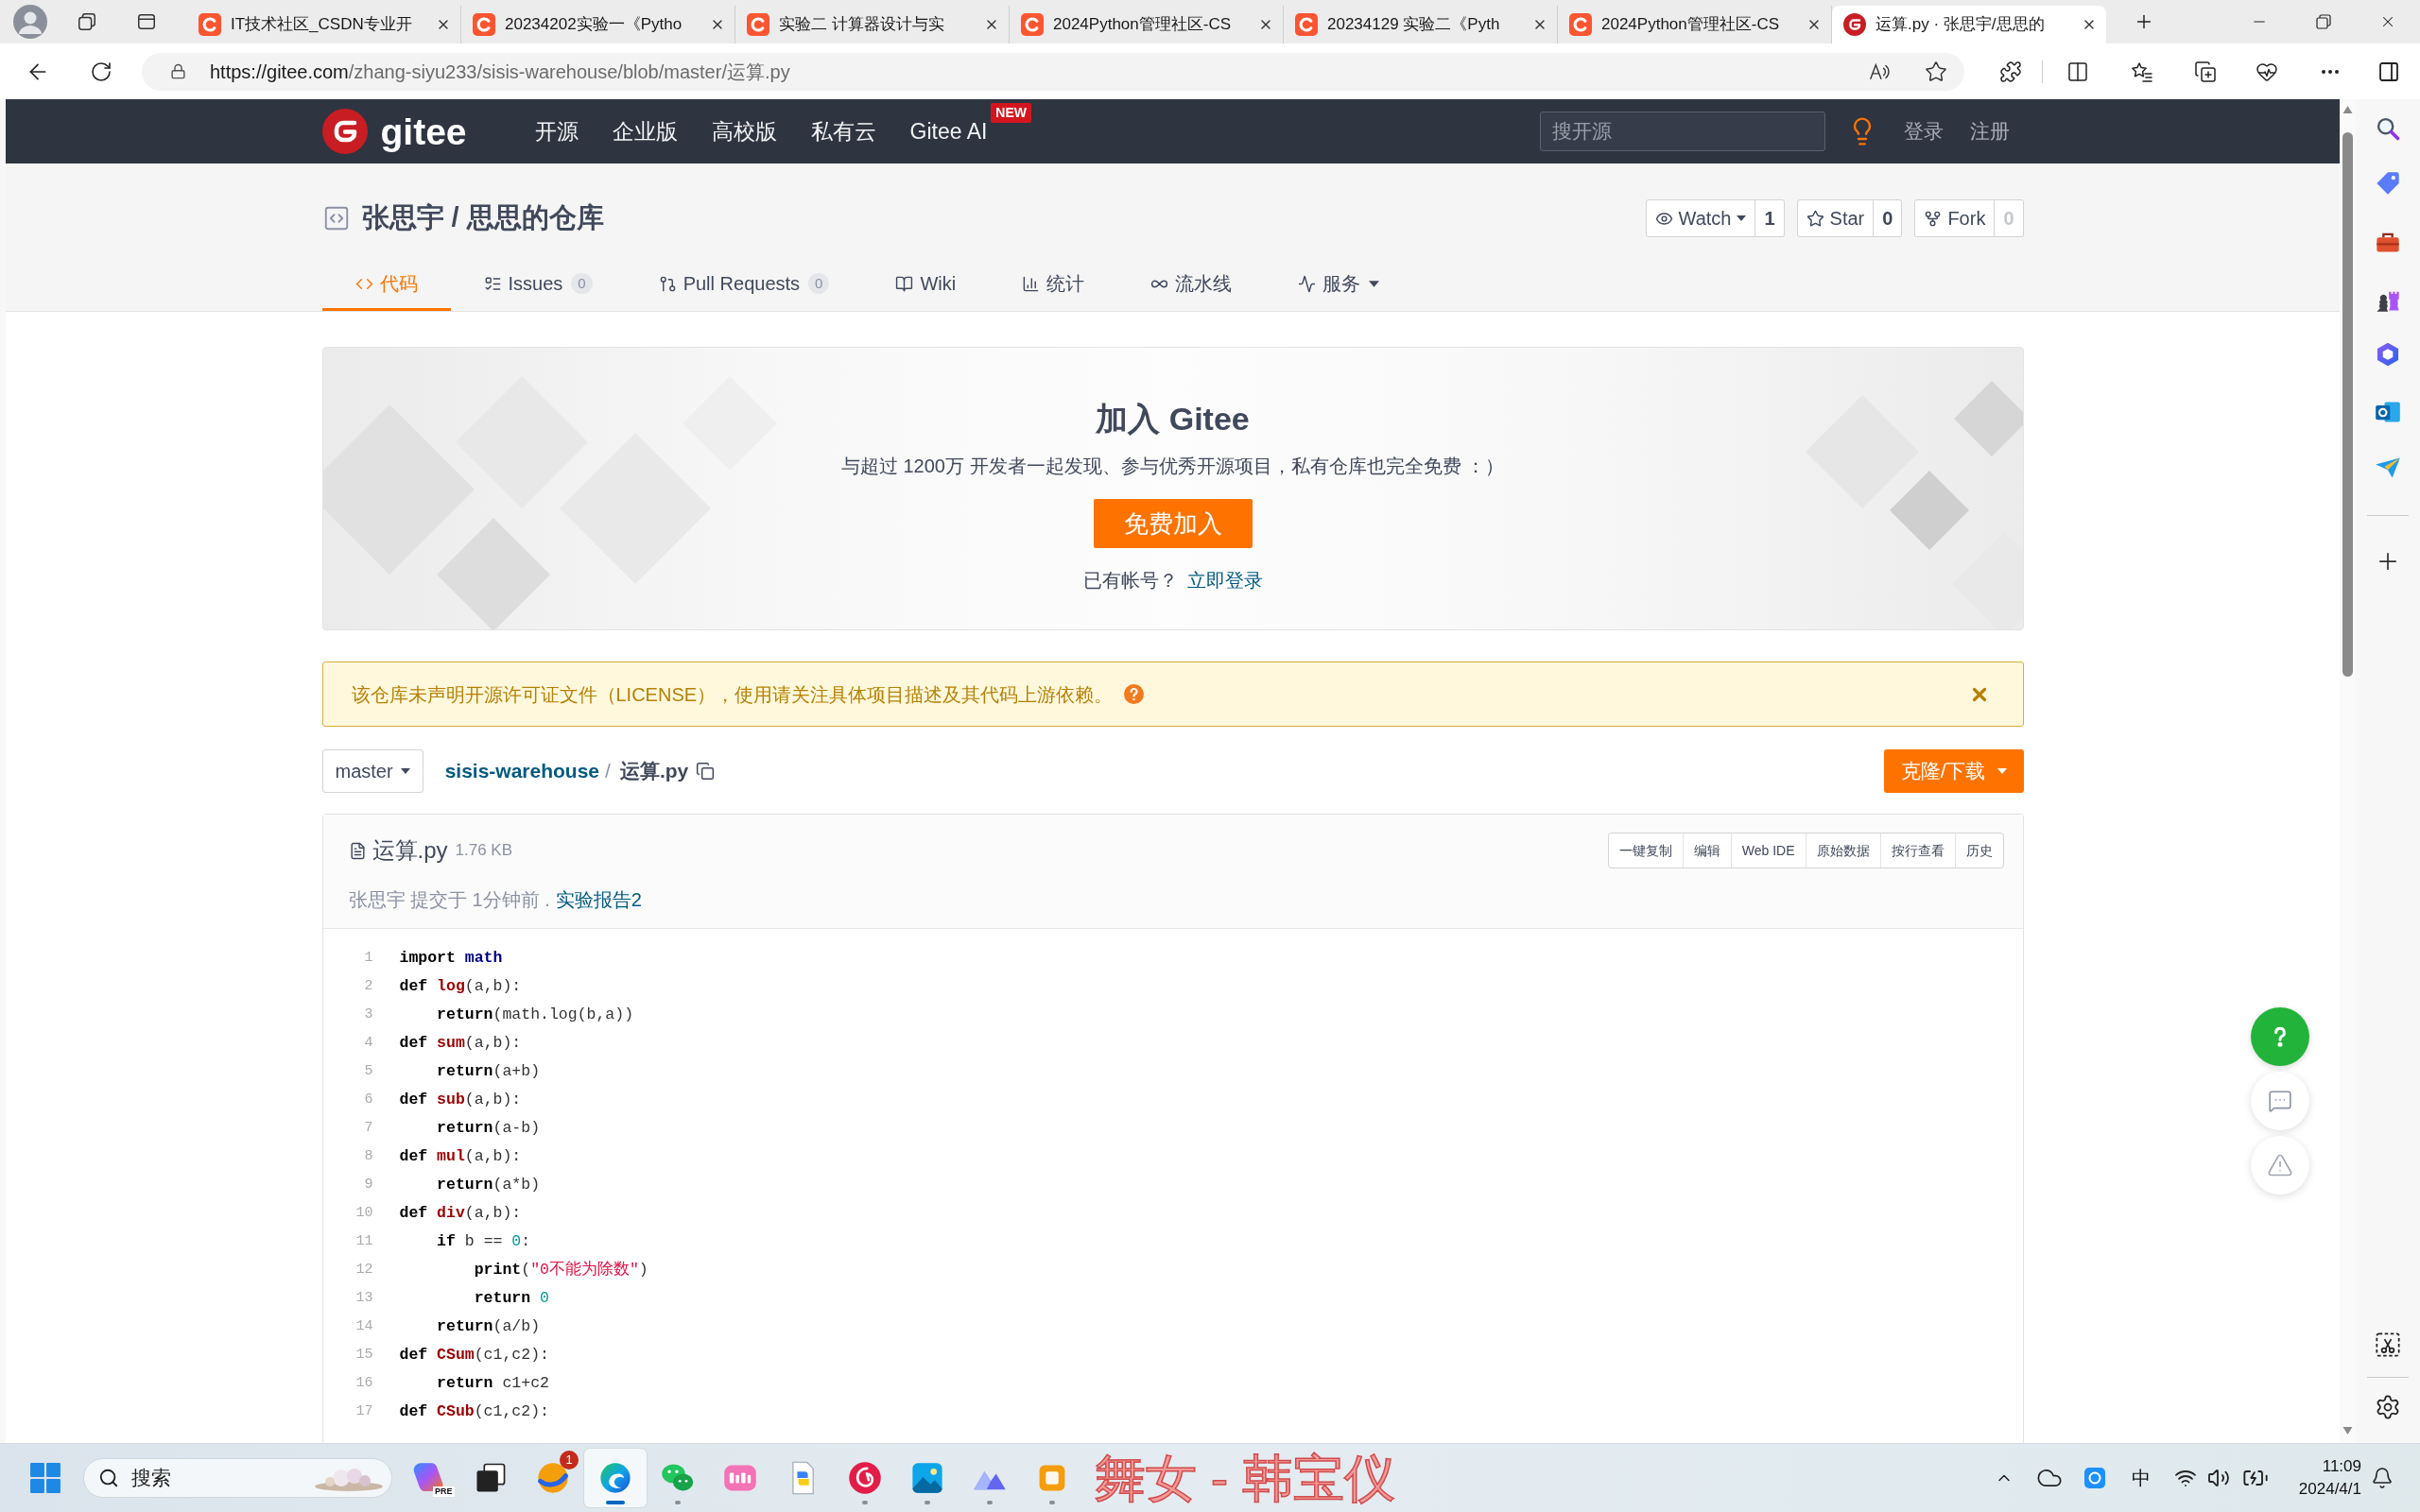  What do you see at coordinates (1701, 218) in the screenshot?
I see `watch-button: Watch` at bounding box center [1701, 218].